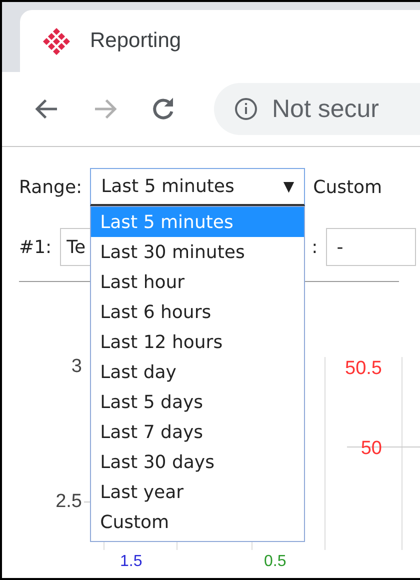  What do you see at coordinates (198, 187) in the screenshot?
I see `range-select: Last 5 minutes ▼` at bounding box center [198, 187].